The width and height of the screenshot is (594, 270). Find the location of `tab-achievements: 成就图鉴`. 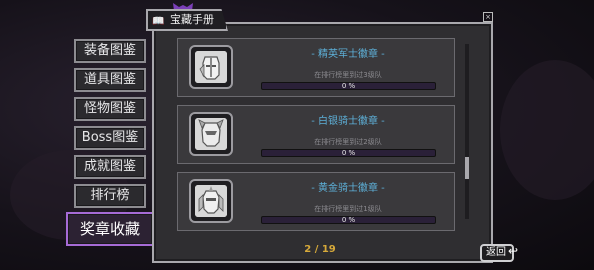

tab-achievements: 成就图鉴 is located at coordinates (110, 167).